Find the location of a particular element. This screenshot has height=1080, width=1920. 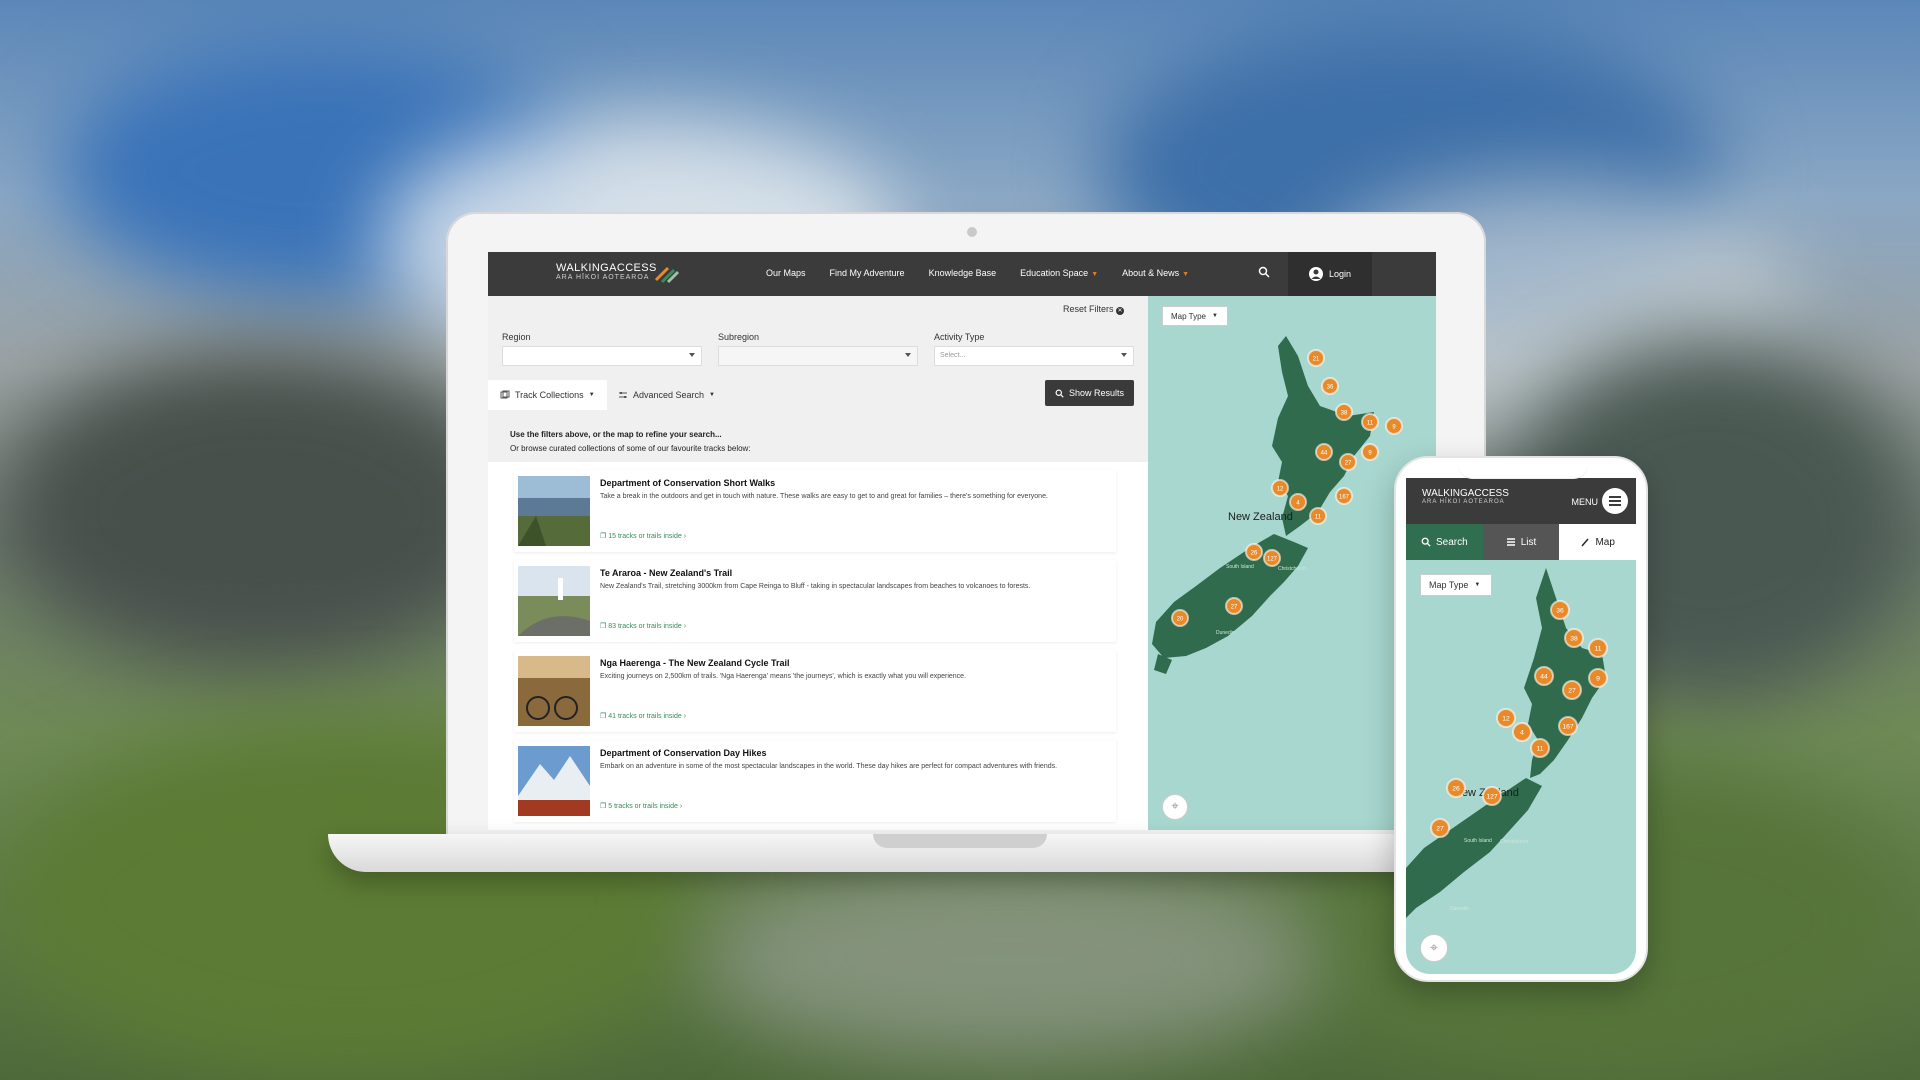

nav-about-news: About & News ▼ is located at coordinates (1155, 273).